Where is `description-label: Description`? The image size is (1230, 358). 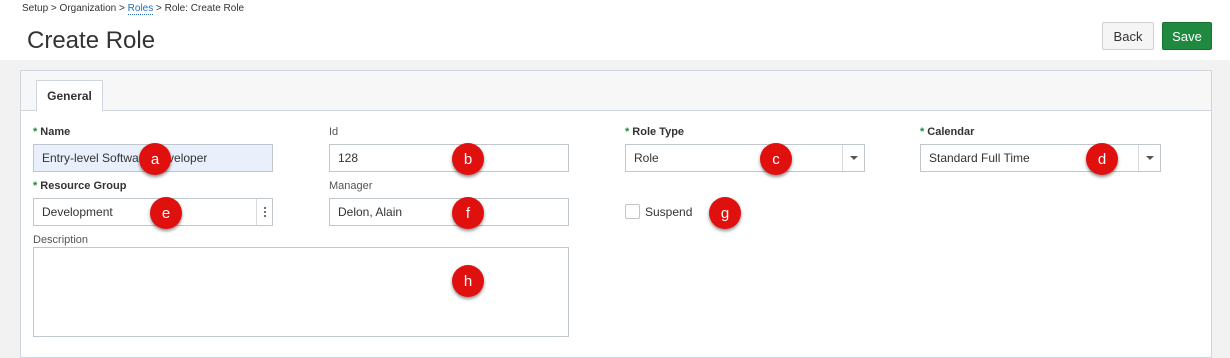 description-label: Description is located at coordinates (61, 240).